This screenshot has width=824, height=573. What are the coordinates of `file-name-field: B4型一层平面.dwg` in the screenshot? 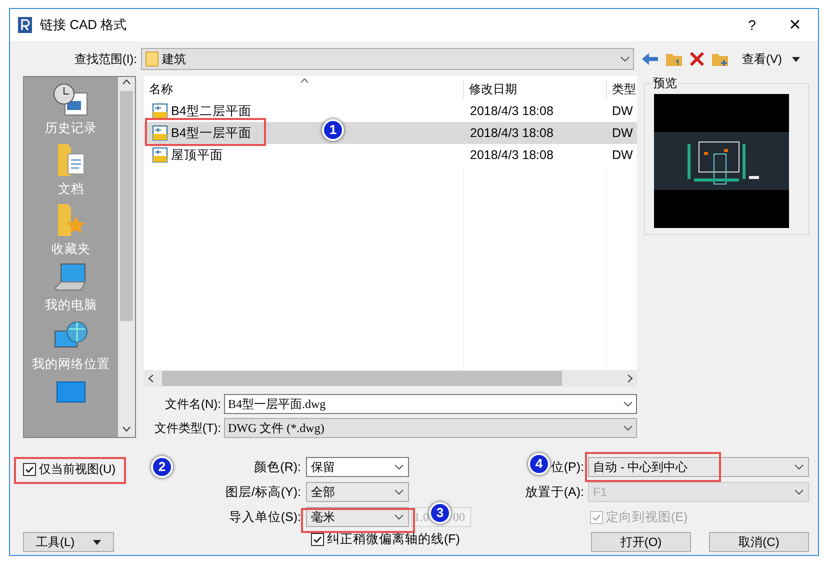 It's located at (430, 404).